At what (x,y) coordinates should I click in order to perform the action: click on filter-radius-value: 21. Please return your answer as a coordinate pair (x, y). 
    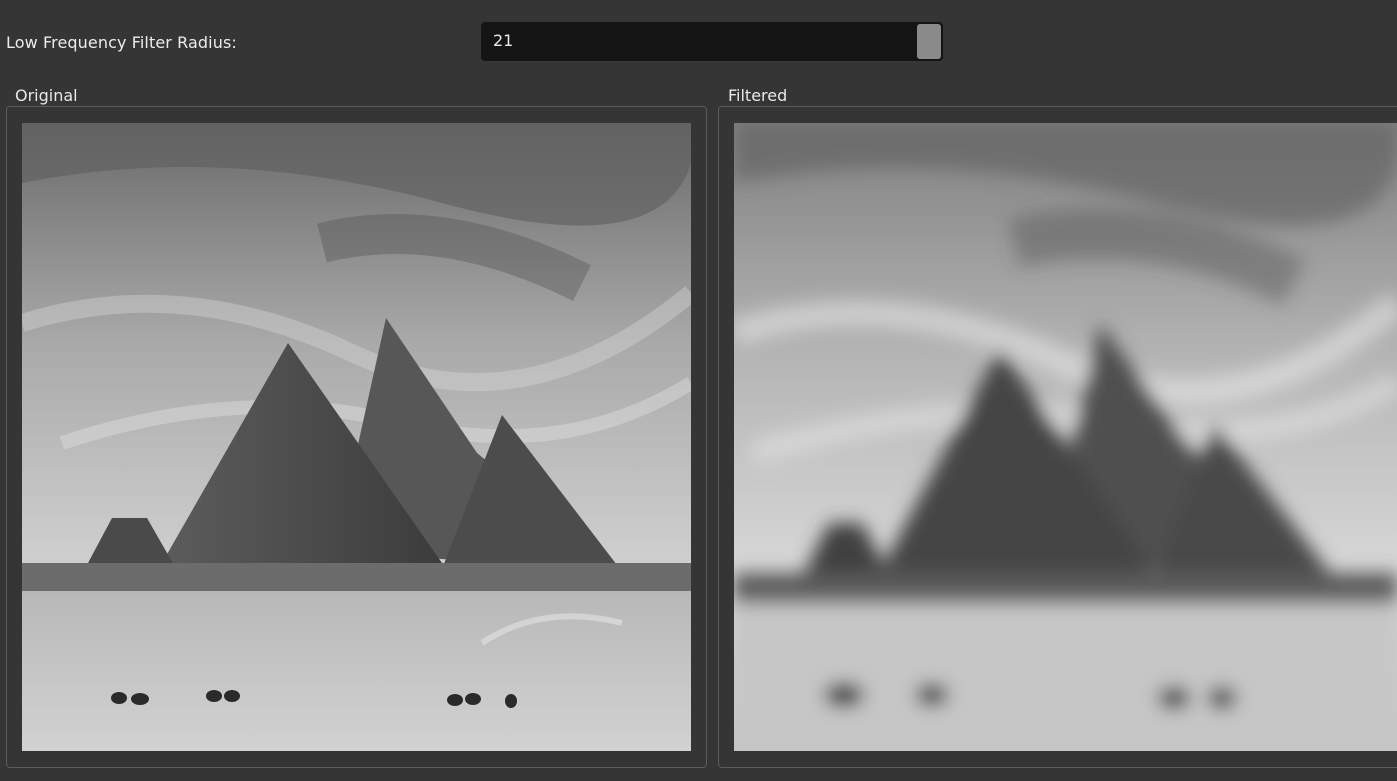
    Looking at the image, I should click on (503, 40).